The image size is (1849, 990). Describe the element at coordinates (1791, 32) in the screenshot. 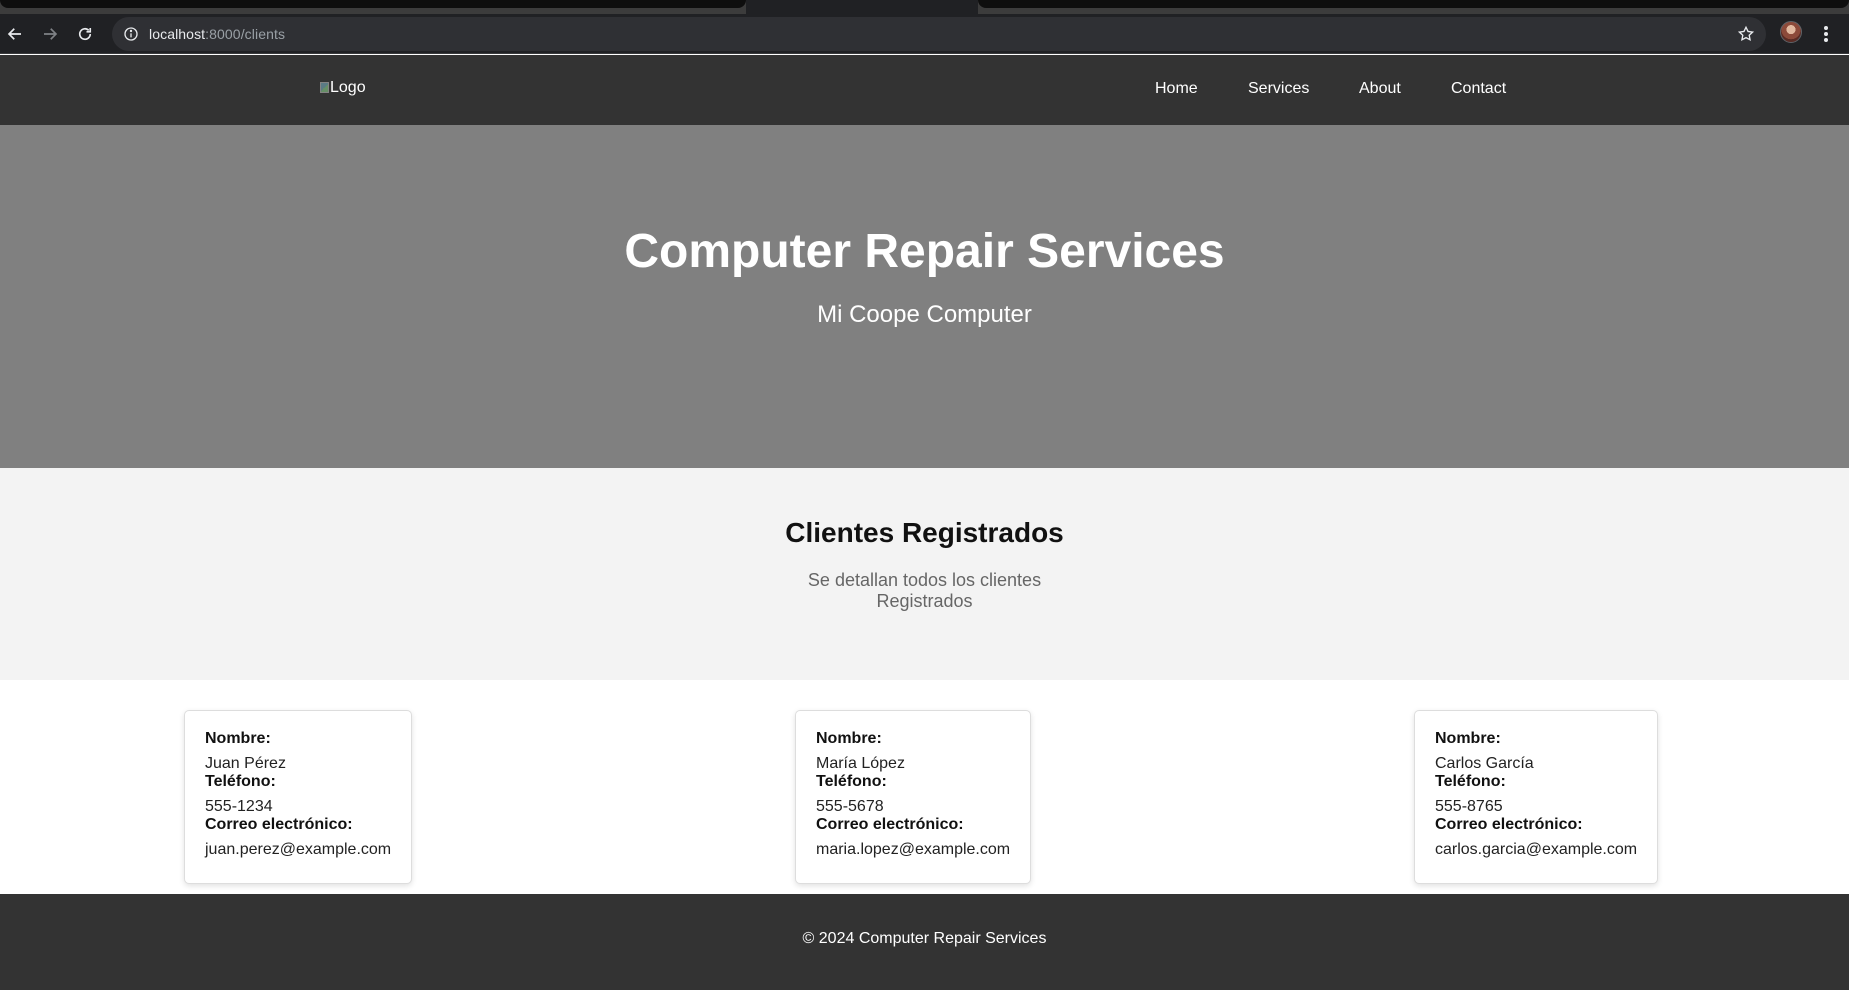

I see `profile-avatar` at that location.